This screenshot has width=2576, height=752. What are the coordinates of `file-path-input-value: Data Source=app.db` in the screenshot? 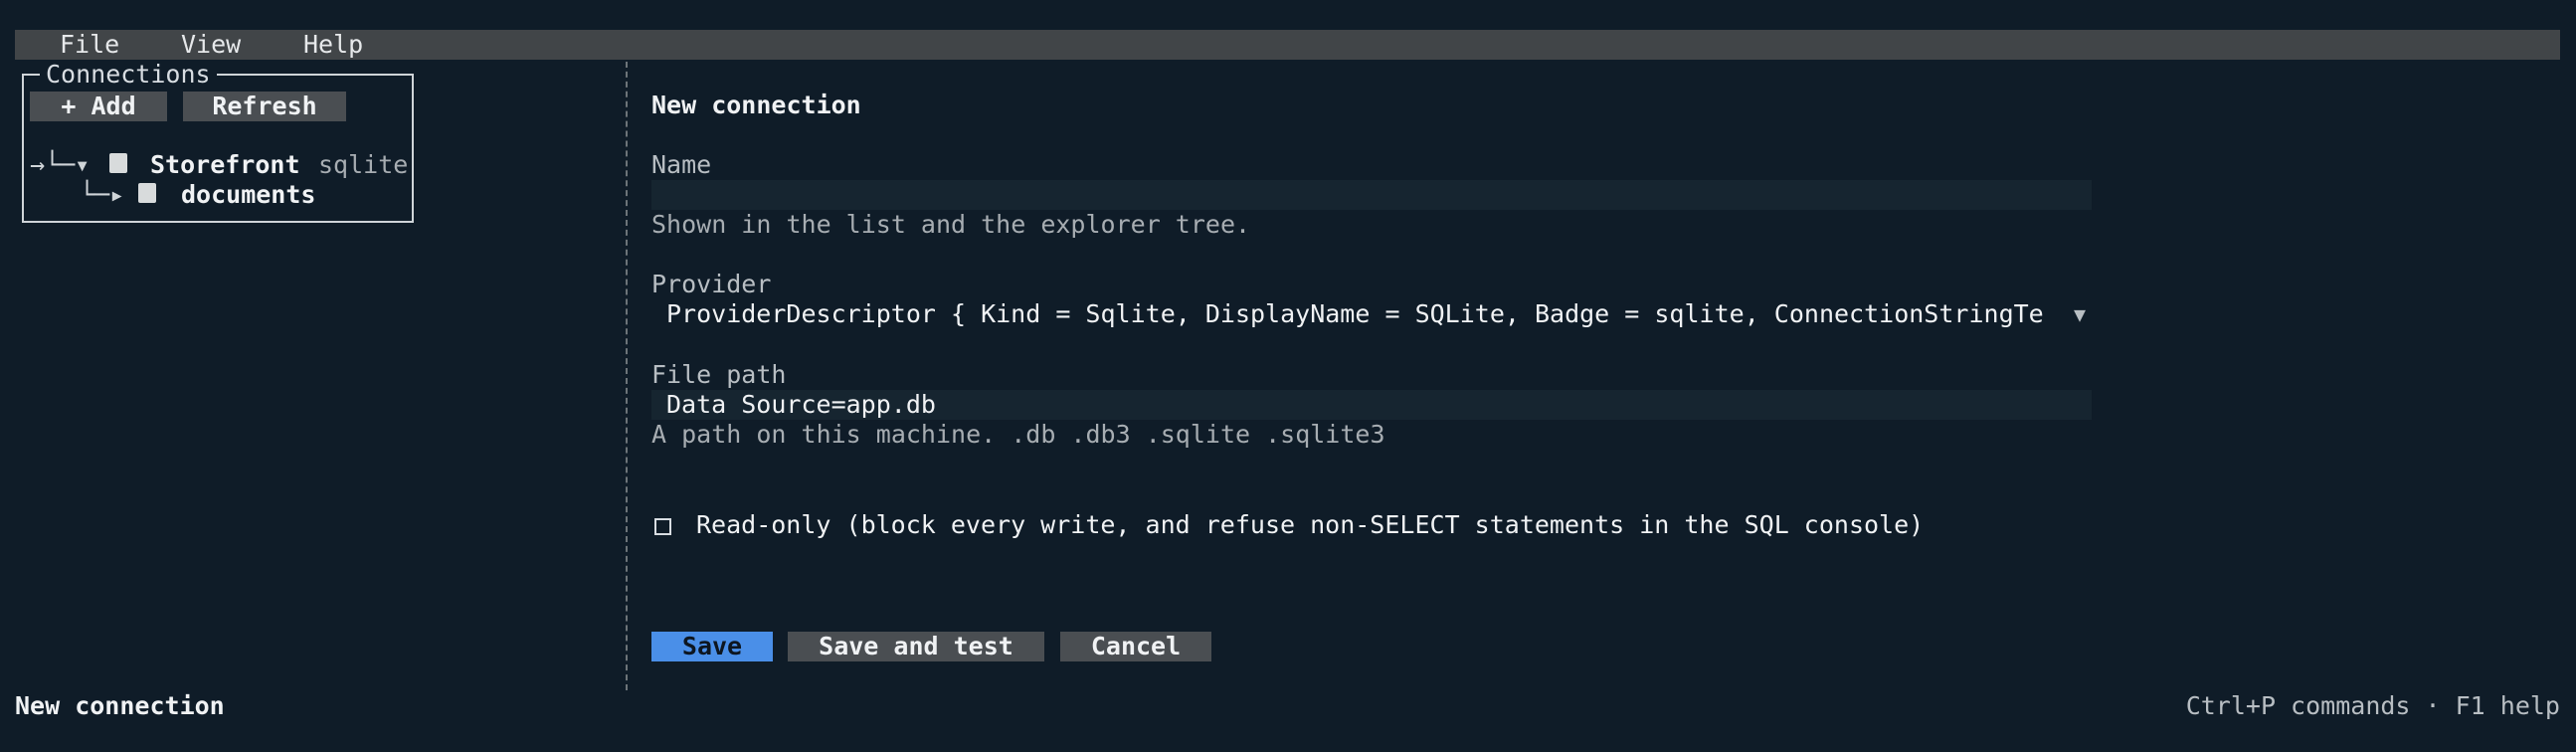 It's located at (801, 404).